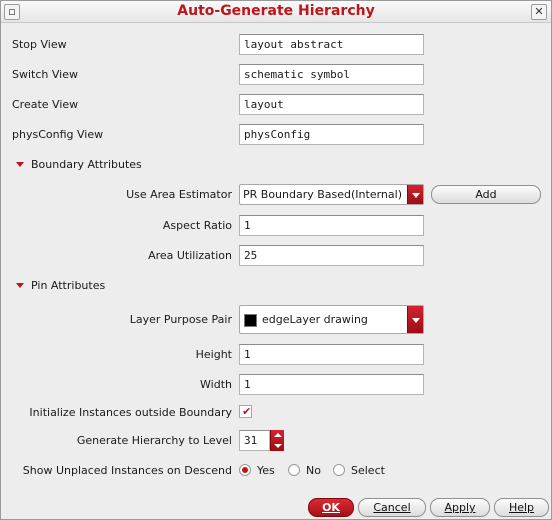 The image size is (552, 520). I want to click on boundary-attributes-label: Boundary Attributes, so click(86, 164).